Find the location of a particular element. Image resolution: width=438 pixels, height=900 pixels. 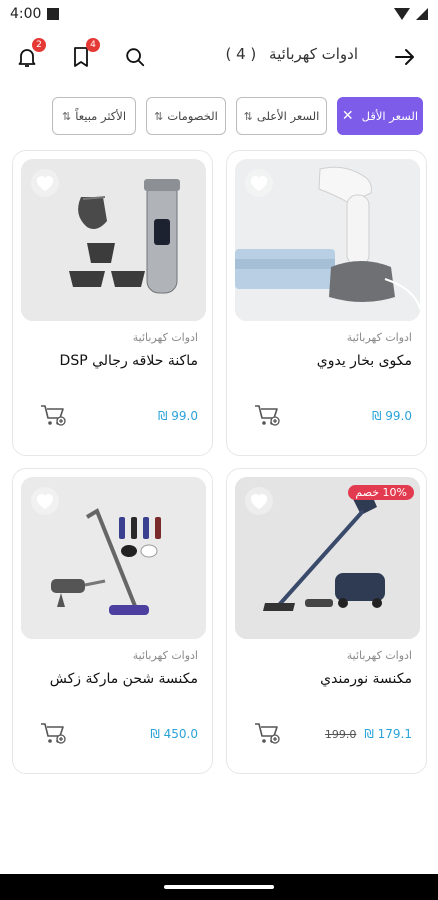

product-image-clipper is located at coordinates (113, 240).